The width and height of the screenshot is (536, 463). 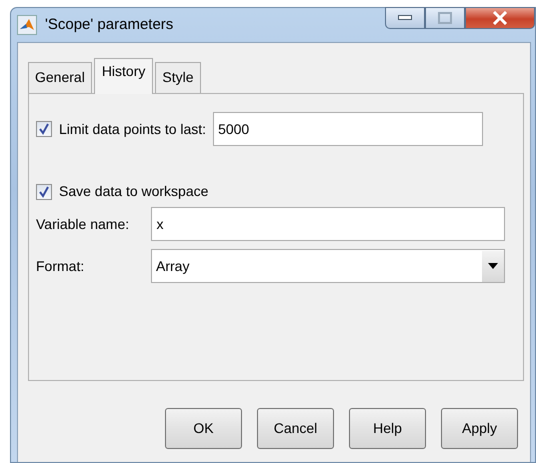 I want to click on minimize-button, so click(x=405, y=18).